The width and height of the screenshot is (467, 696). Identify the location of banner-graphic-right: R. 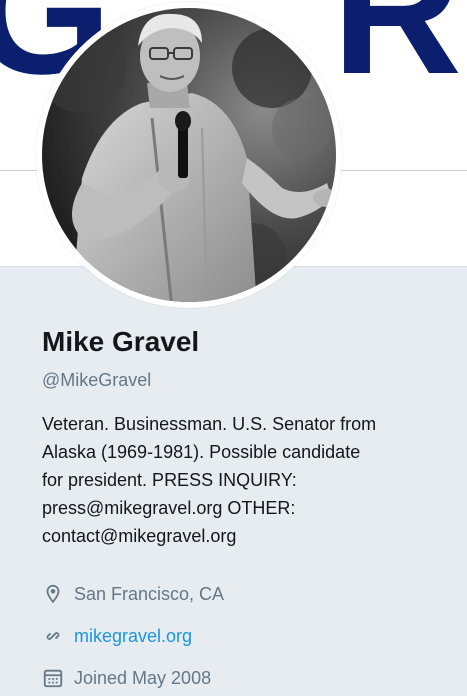
(397, 56).